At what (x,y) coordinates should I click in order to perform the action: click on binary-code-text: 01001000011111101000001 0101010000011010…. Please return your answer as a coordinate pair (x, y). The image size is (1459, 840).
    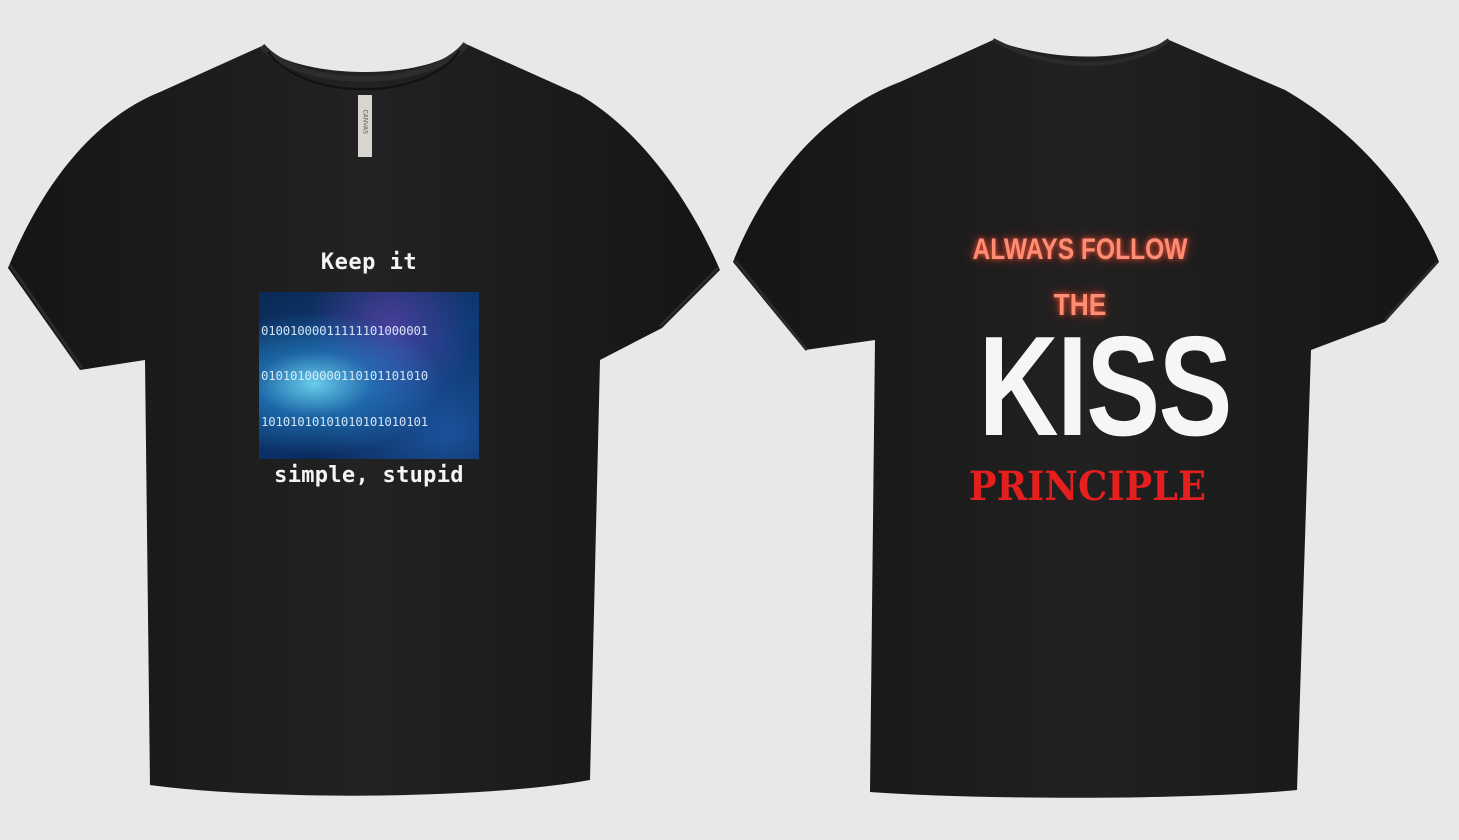
    Looking at the image, I should click on (370, 376).